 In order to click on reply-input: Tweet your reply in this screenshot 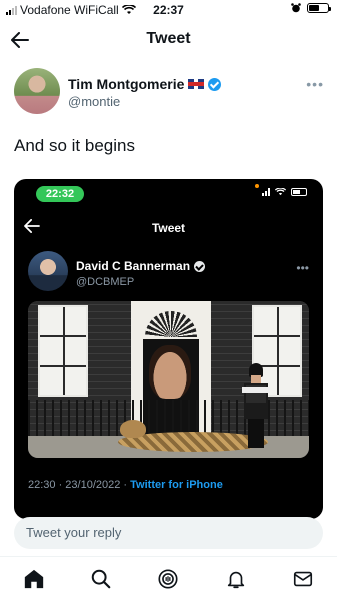, I will do `click(168, 533)`.